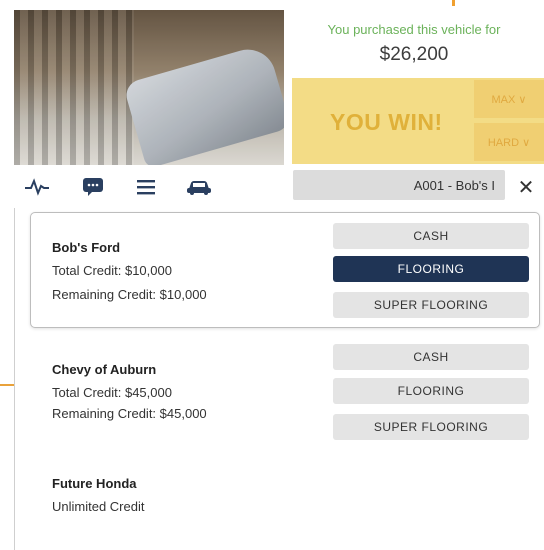 This screenshot has width=544, height=550. Describe the element at coordinates (129, 294) in the screenshot. I see `dealer-remaining-credit: Remaining Credit: $10,000` at that location.